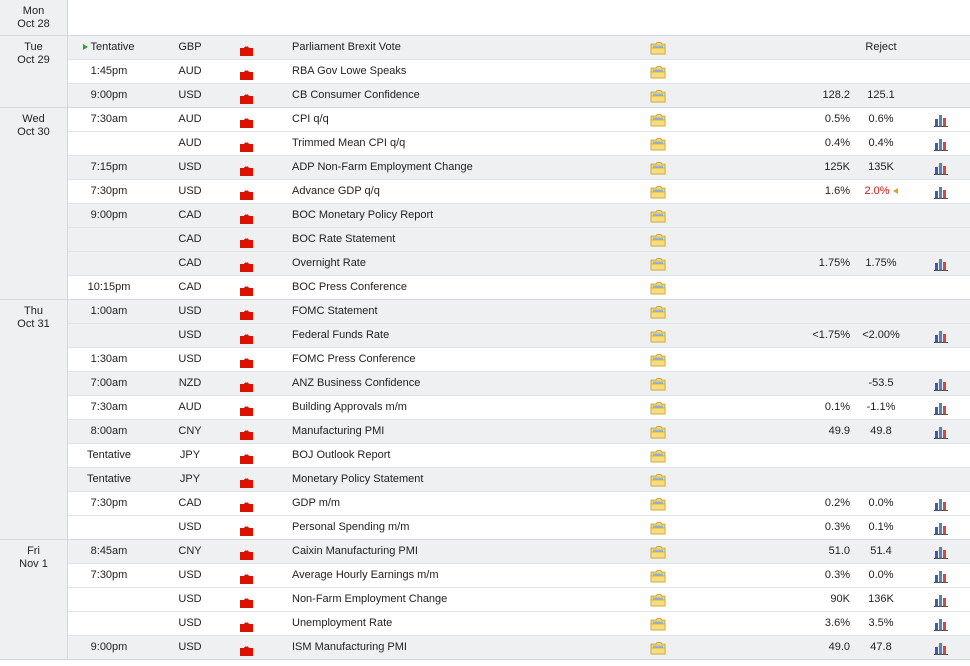 This screenshot has height=666, width=970. Describe the element at coordinates (519, 240) in the screenshot. I see `event-row: CAD BOC Rate Statement` at that location.